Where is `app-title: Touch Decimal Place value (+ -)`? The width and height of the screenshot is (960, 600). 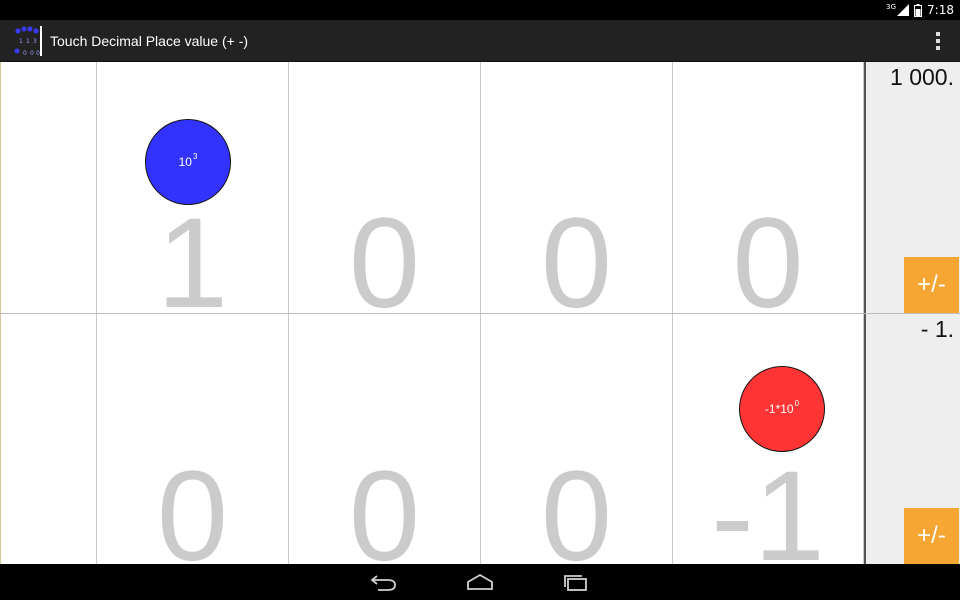 app-title: Touch Decimal Place value (+ -) is located at coordinates (149, 41).